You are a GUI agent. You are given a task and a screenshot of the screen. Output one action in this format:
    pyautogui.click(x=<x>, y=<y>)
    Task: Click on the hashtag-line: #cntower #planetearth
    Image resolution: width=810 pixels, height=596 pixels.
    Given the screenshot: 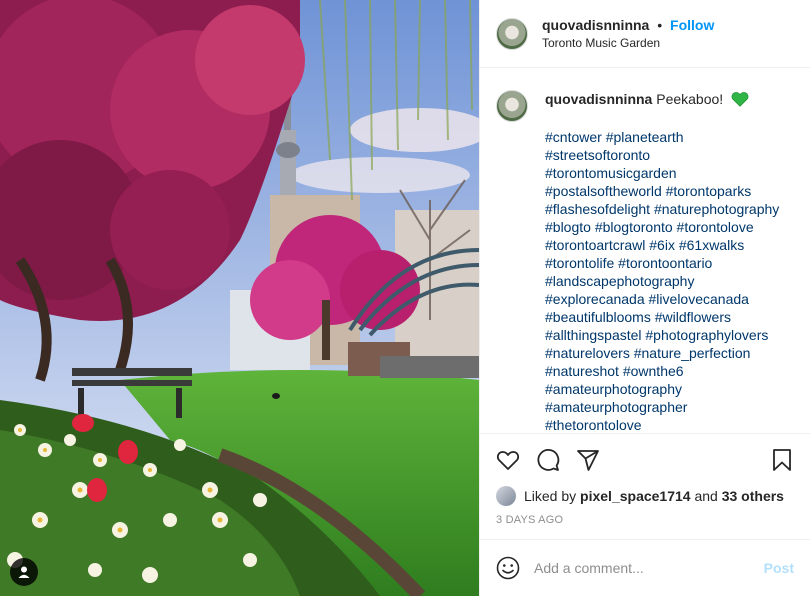 What is the action you would take?
    pyautogui.click(x=669, y=137)
    